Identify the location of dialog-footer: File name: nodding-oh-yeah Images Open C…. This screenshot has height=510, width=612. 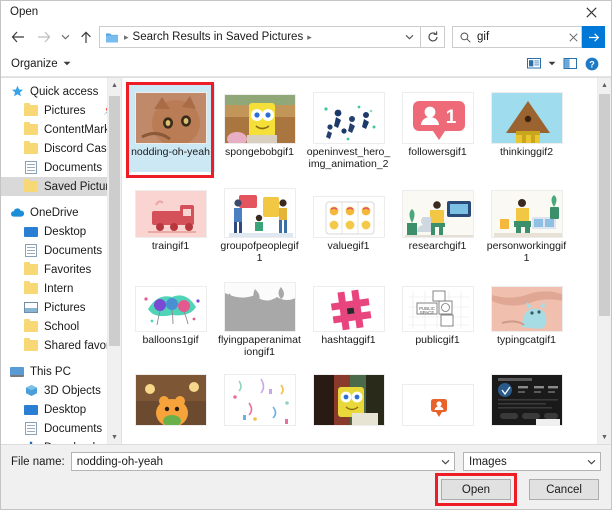
(306, 476).